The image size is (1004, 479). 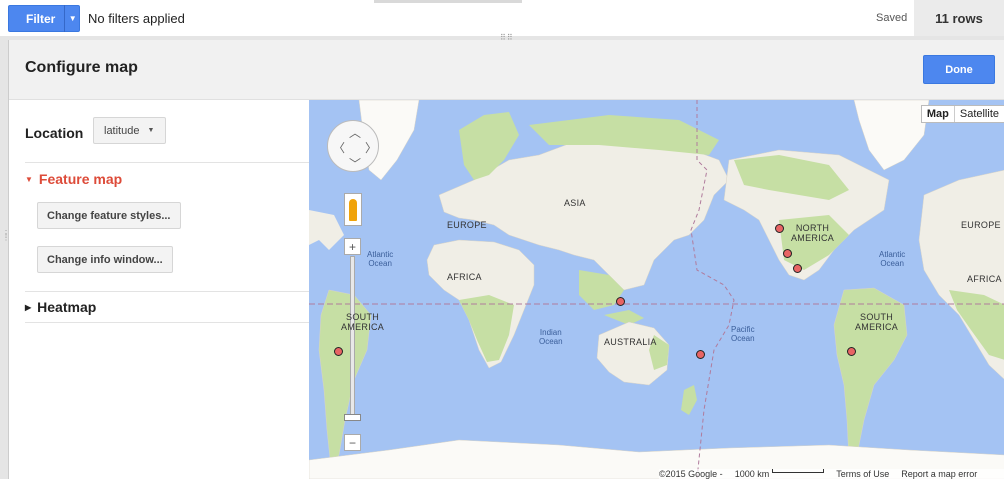 What do you see at coordinates (877, 322) in the screenshot?
I see `map-label-south-america-right: SOUTH AMERICA` at bounding box center [877, 322].